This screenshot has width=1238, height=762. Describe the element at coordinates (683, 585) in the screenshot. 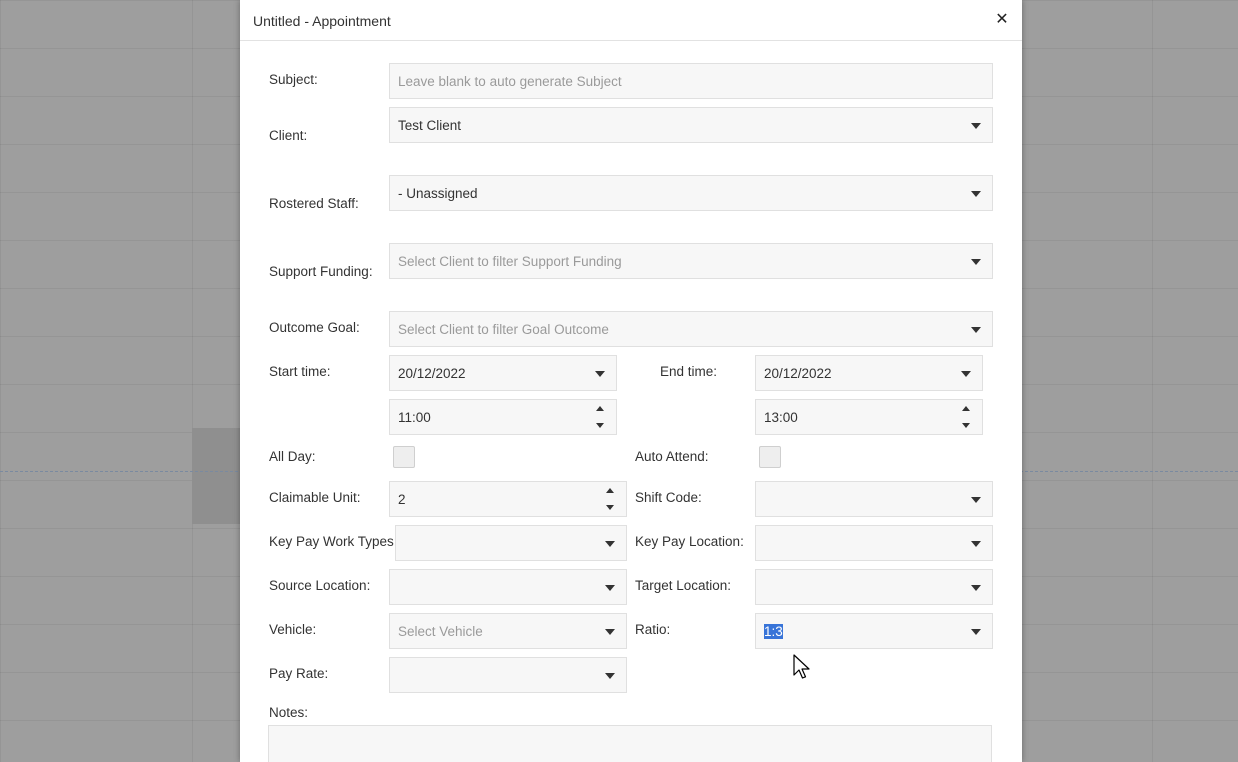

I see `target-location-label: Target Location:` at that location.